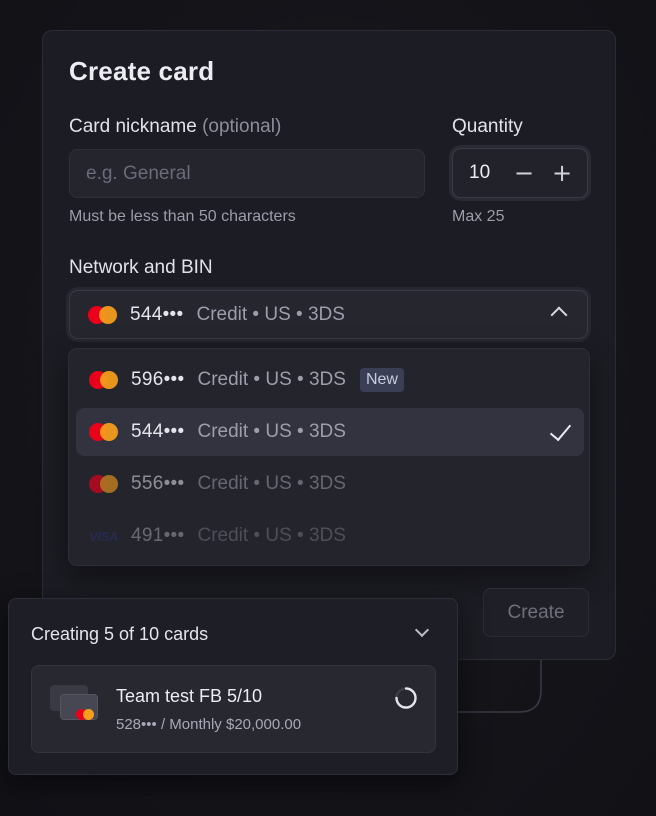 Image resolution: width=656 pixels, height=816 pixels. Describe the element at coordinates (158, 431) in the screenshot. I see `option-bin: 544•••` at that location.